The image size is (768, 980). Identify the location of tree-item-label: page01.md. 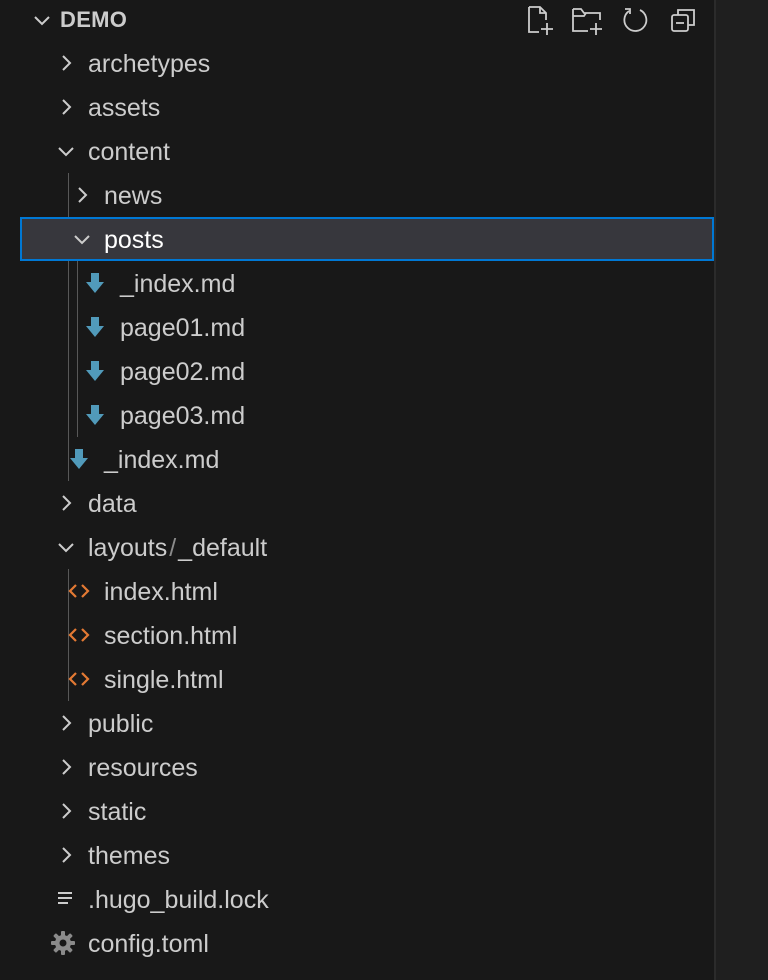
(183, 328).